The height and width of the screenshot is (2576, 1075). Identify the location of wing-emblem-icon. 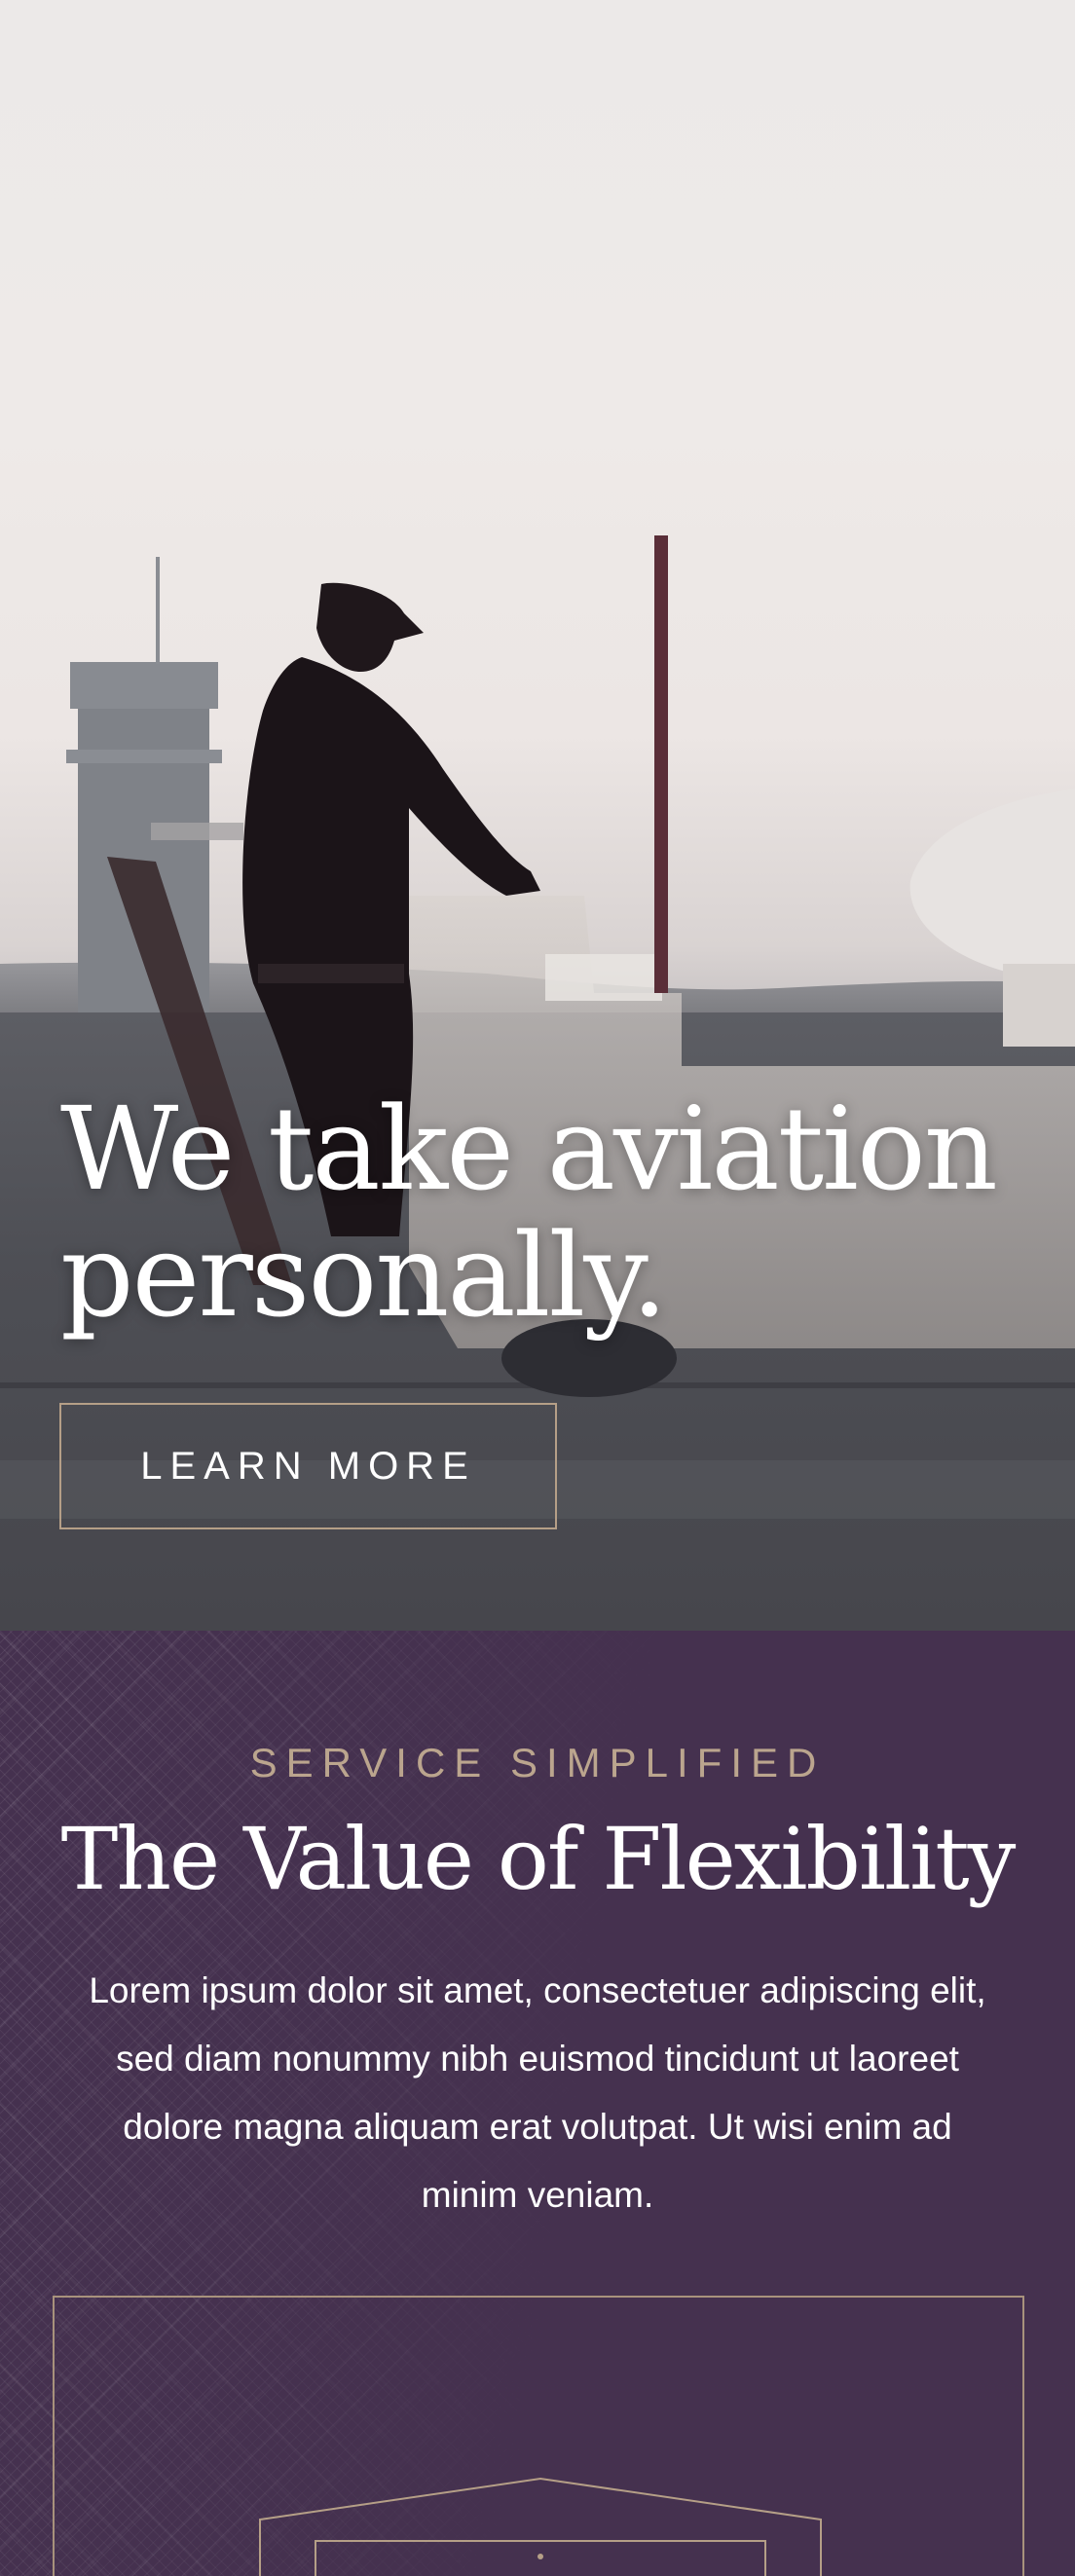
(540, 2526).